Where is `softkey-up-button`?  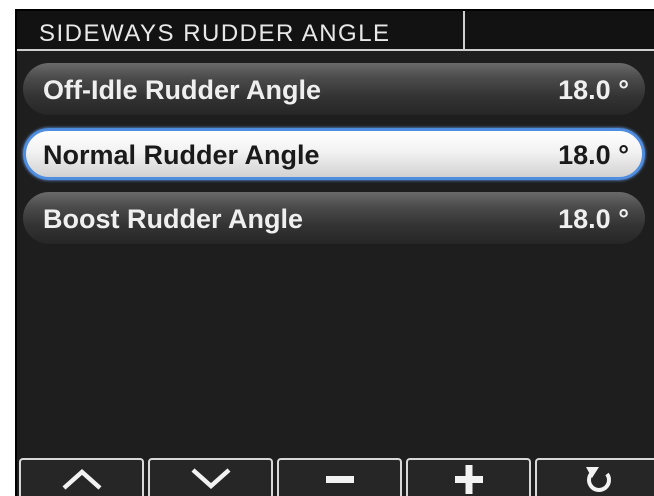
softkey-up-button is located at coordinates (81, 477).